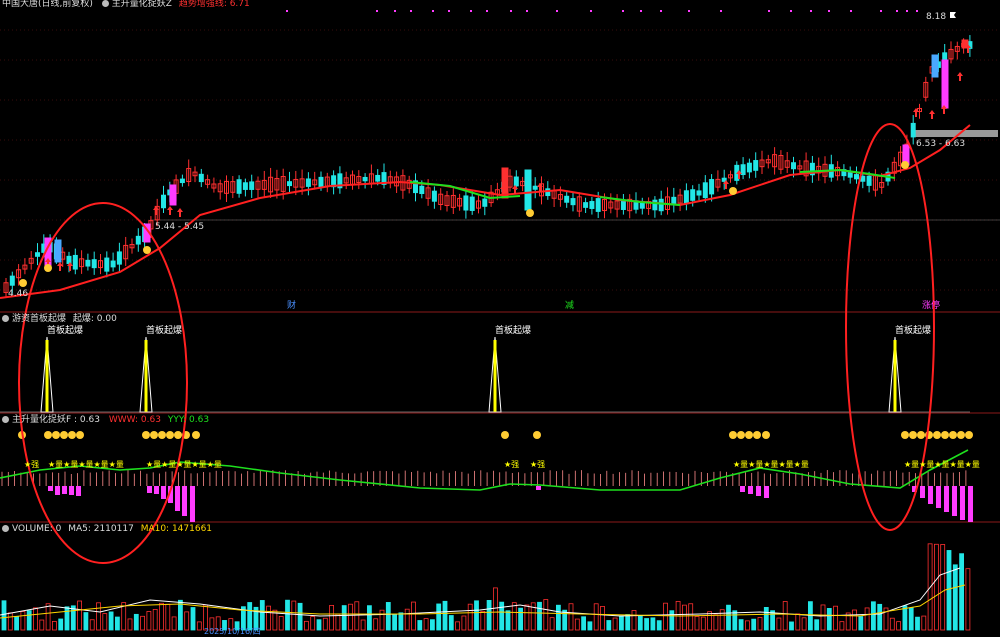 This screenshot has width=1000, height=637. What do you see at coordinates (291, 306) in the screenshot?
I see `tag-finance: 财` at bounding box center [291, 306].